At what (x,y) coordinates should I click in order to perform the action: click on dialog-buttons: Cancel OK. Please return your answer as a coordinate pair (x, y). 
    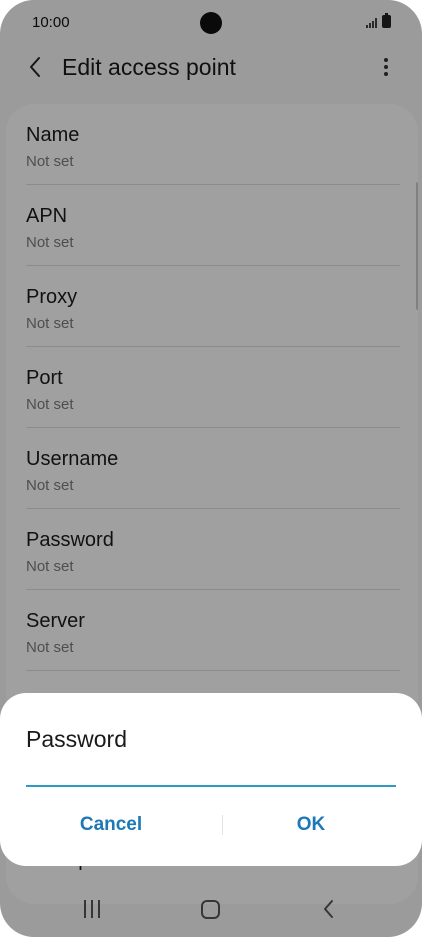
    Looking at the image, I should click on (211, 825).